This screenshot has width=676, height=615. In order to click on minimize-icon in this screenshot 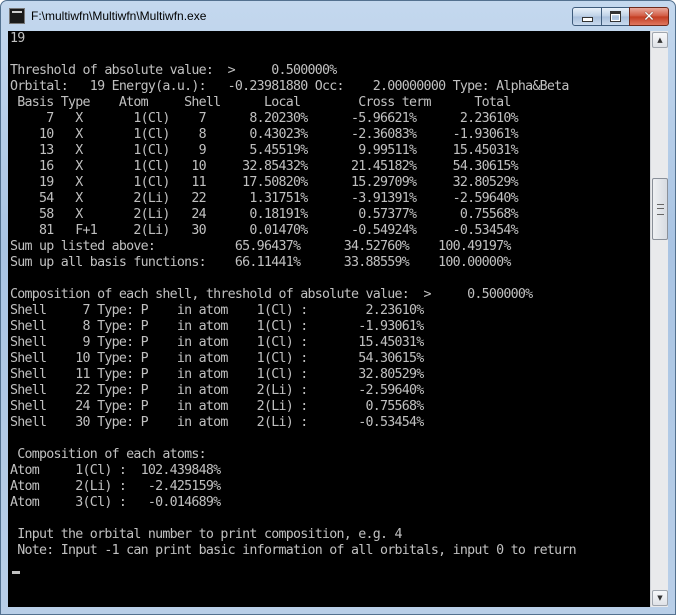, I will do `click(587, 19)`.